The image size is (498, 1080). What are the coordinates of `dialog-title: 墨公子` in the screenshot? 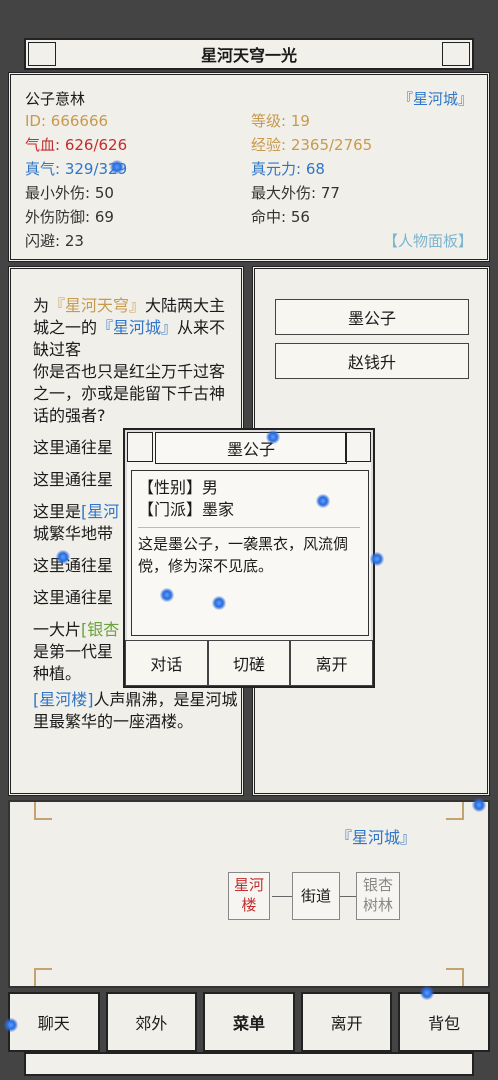 It's located at (251, 448).